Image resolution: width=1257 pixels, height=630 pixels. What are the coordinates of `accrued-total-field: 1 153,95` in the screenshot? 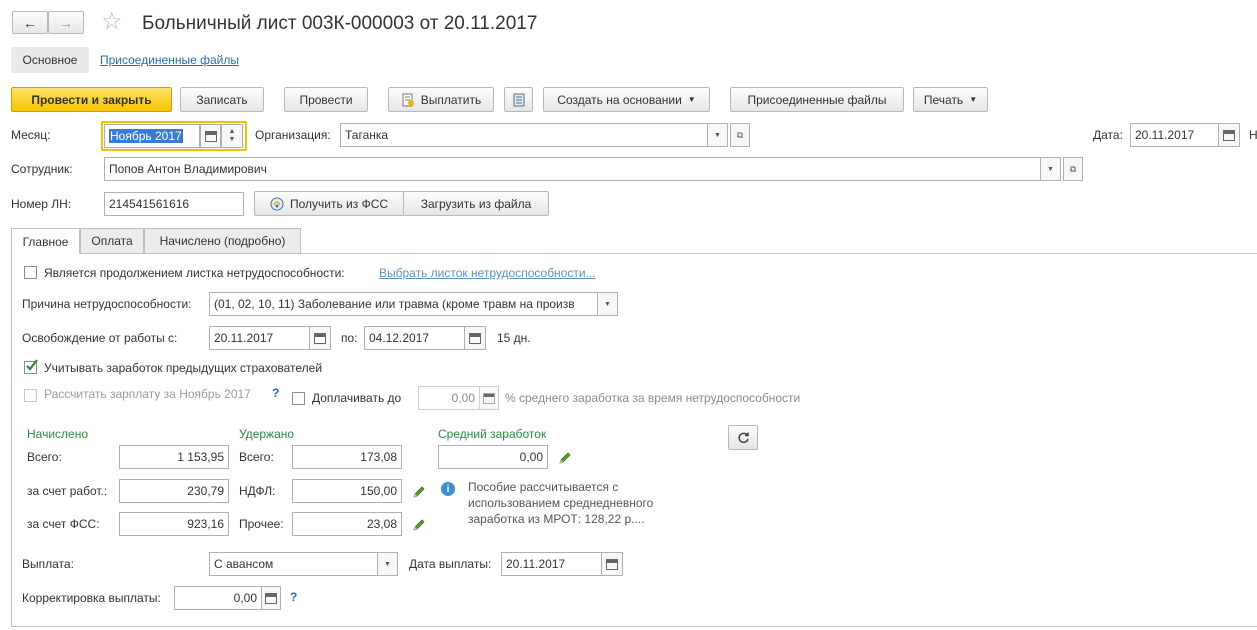 It's located at (174, 457).